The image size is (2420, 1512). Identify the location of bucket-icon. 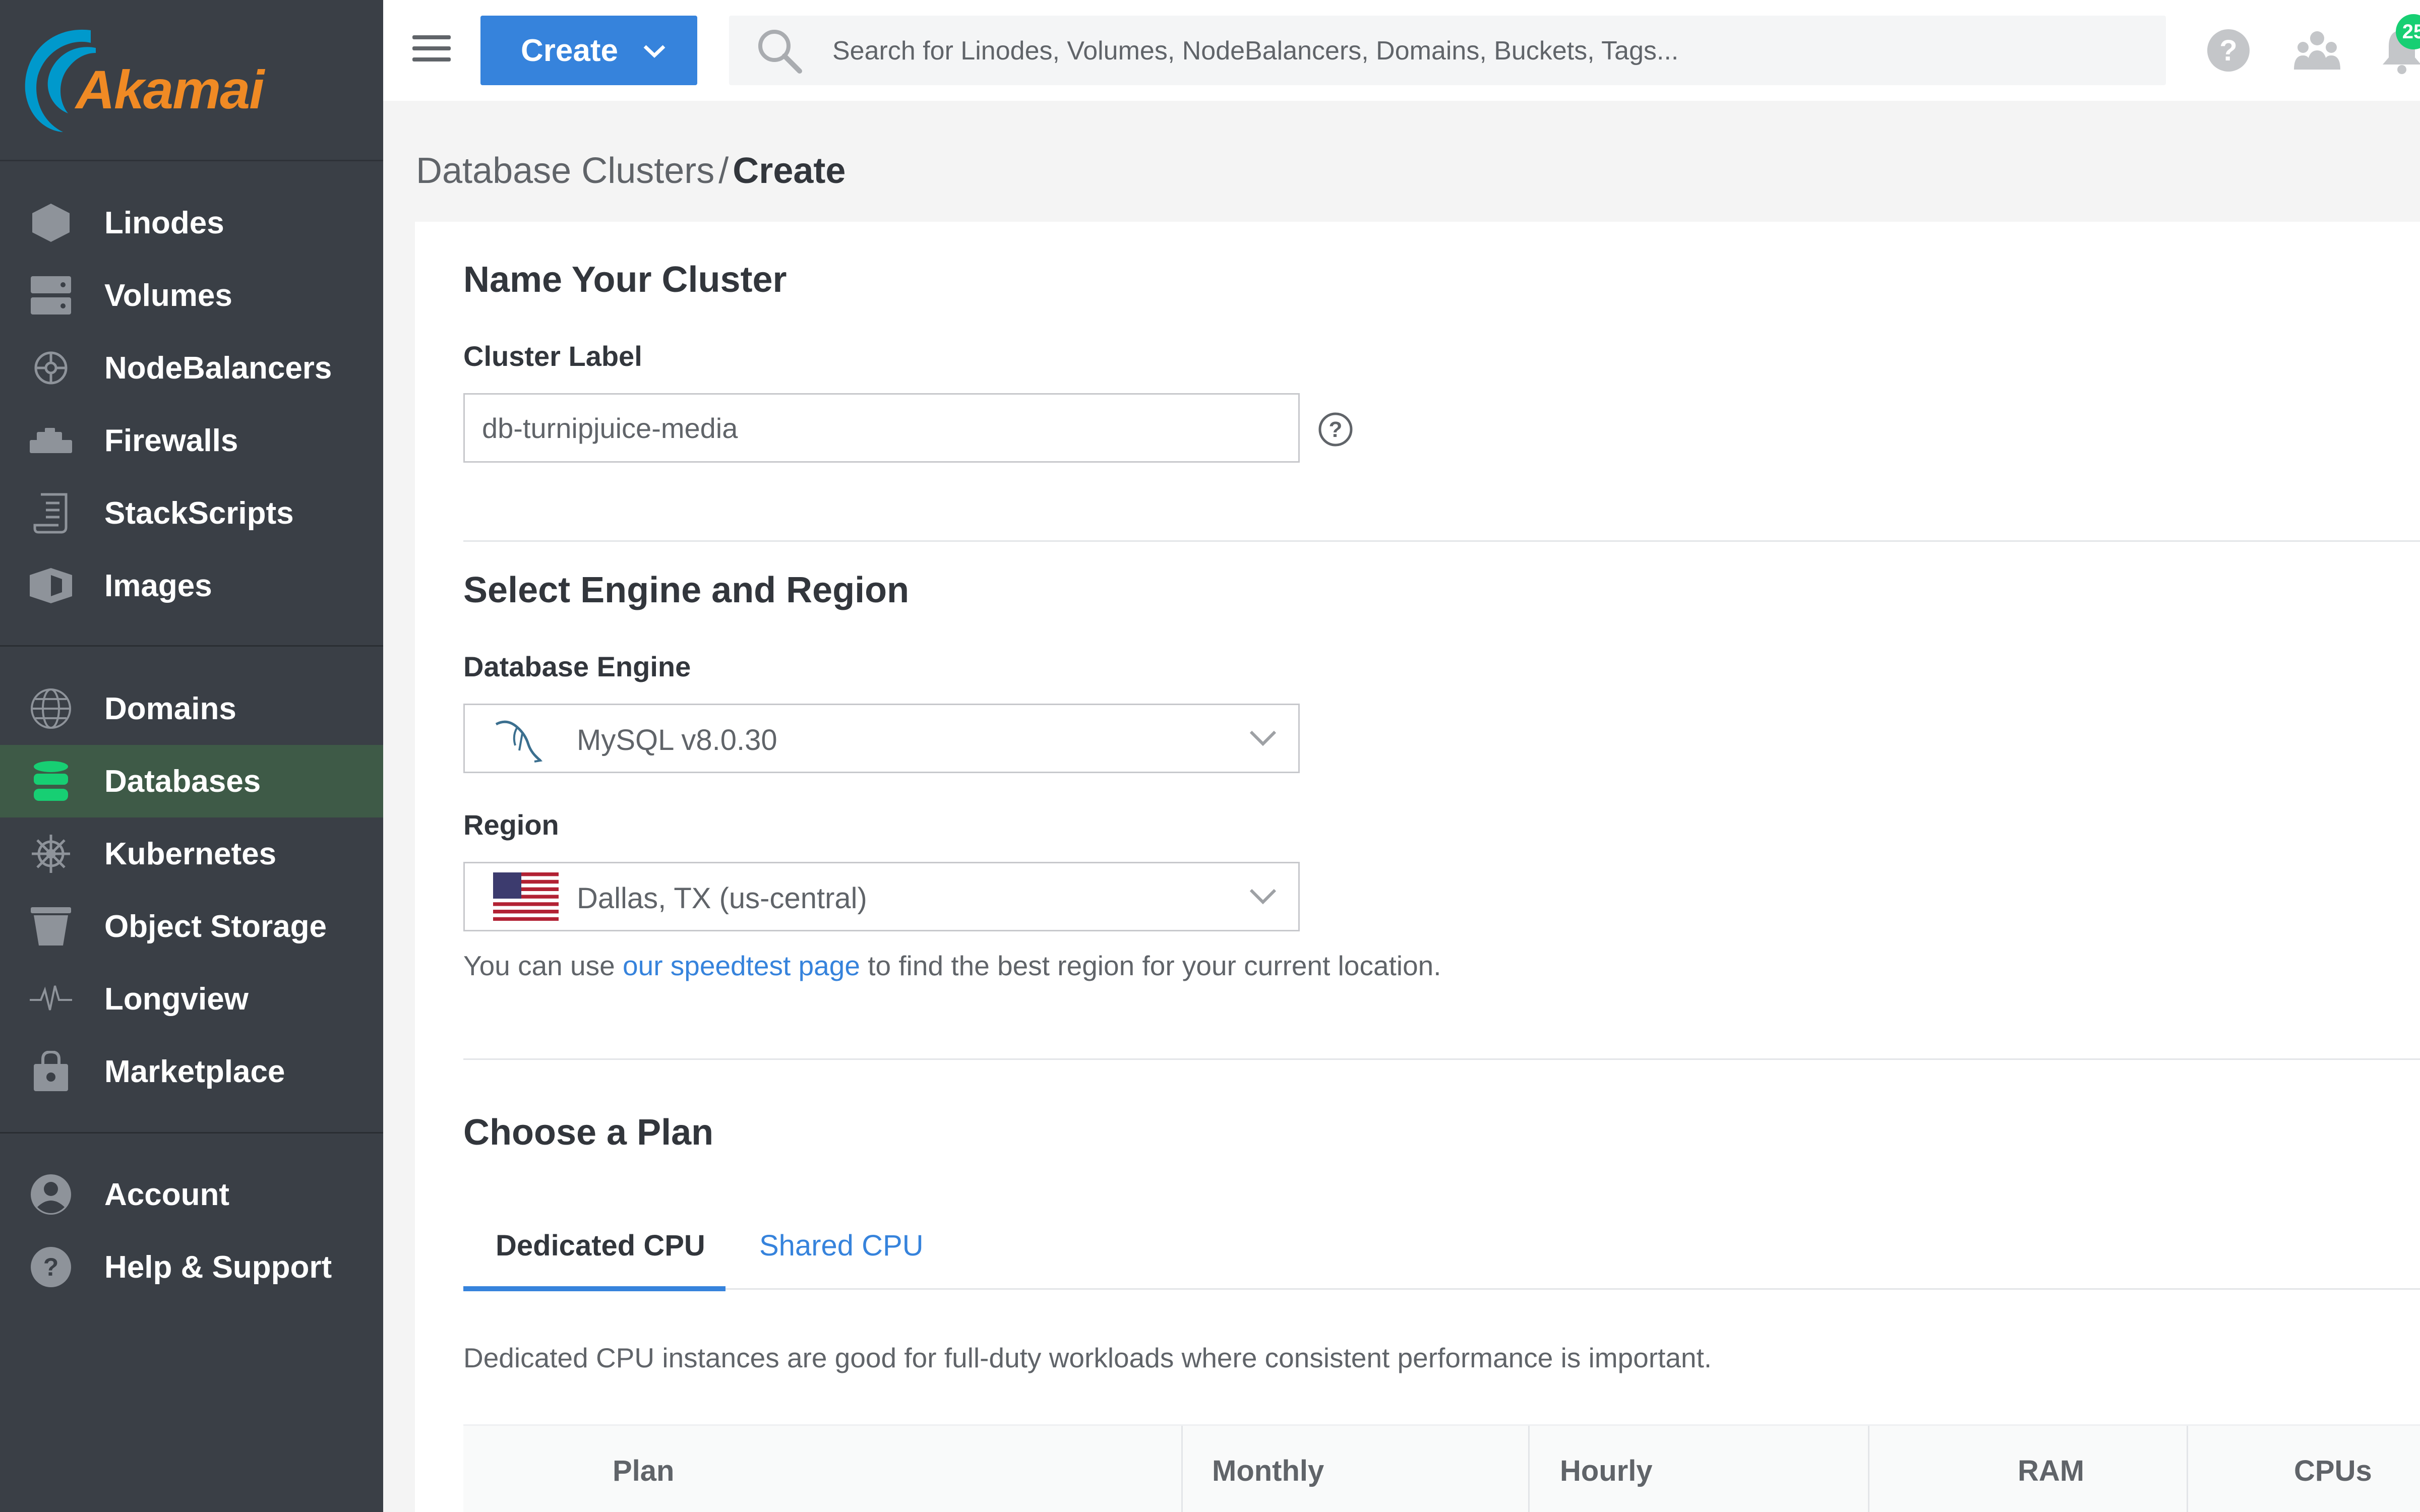
(51, 926).